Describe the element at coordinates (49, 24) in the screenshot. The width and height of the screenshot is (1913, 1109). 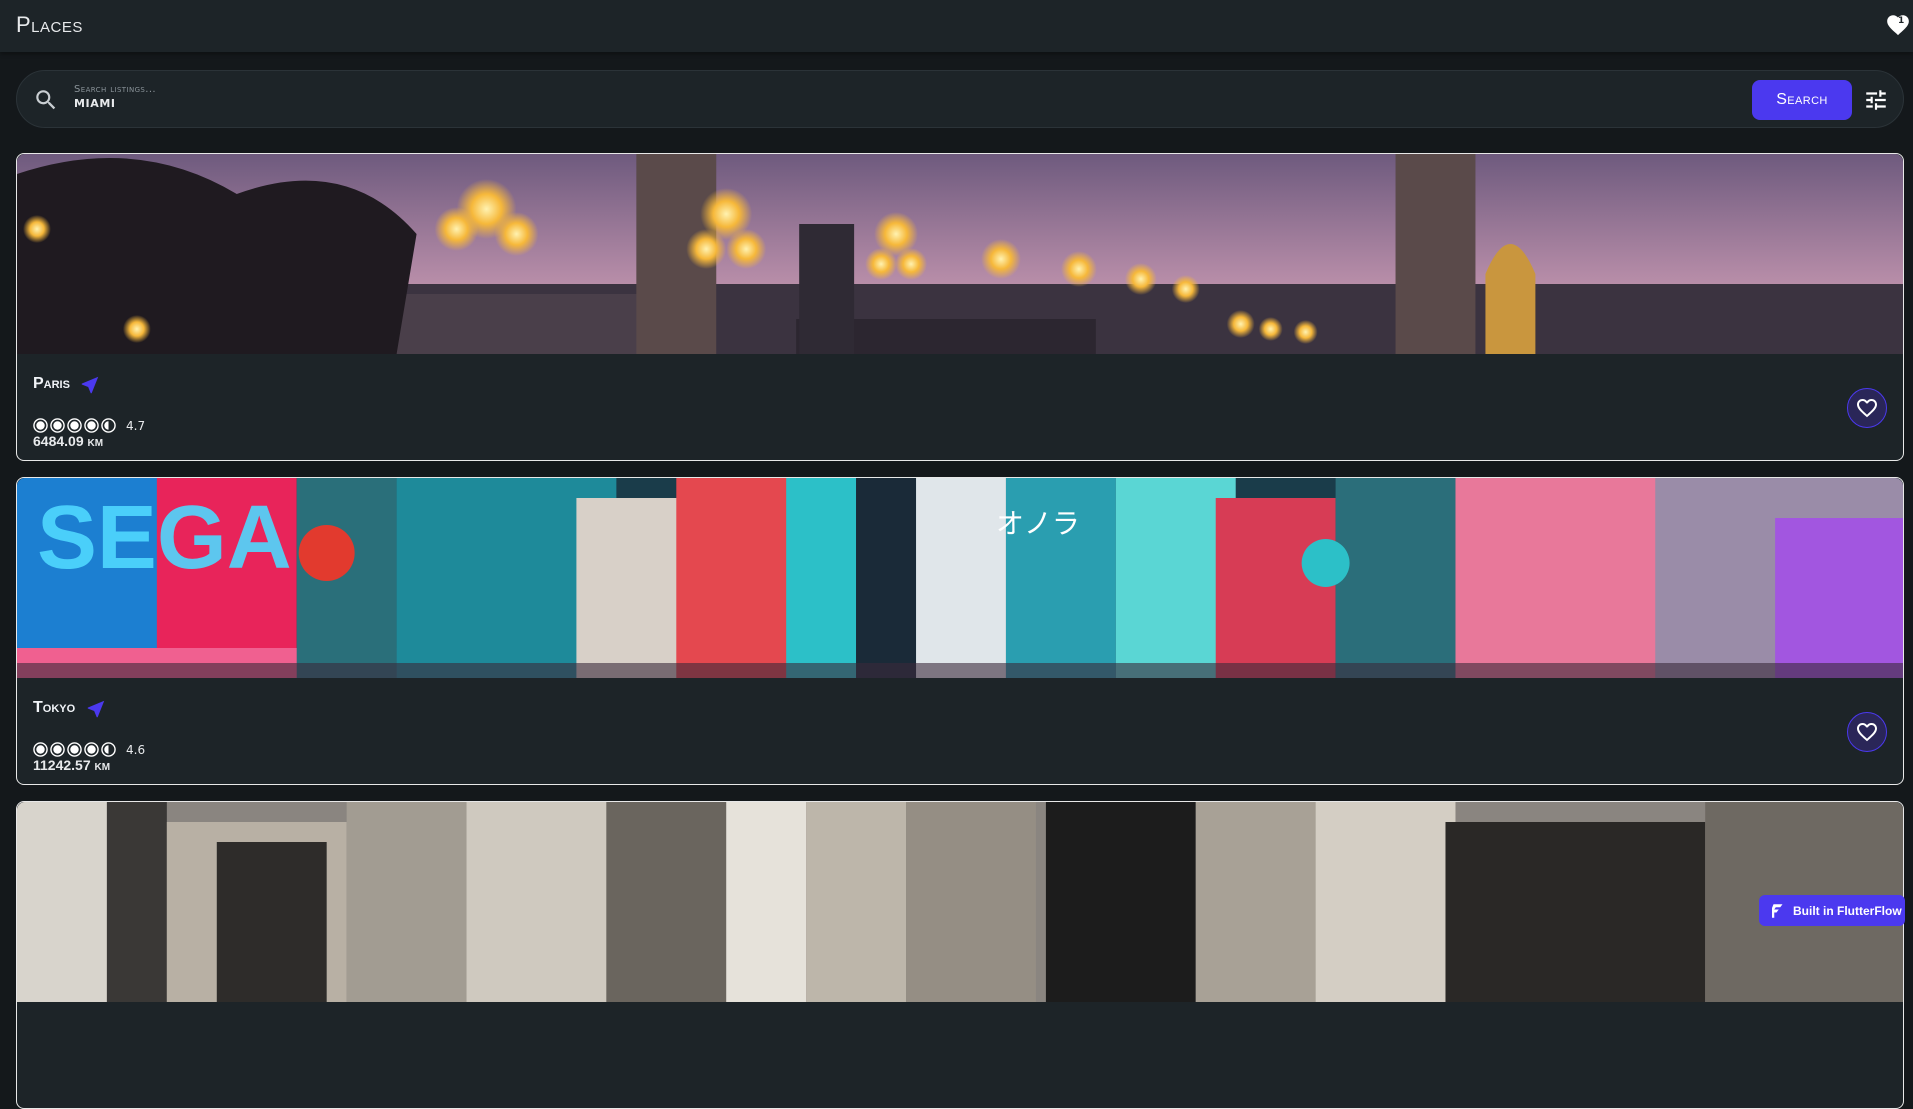
I see `page-title: Places` at that location.